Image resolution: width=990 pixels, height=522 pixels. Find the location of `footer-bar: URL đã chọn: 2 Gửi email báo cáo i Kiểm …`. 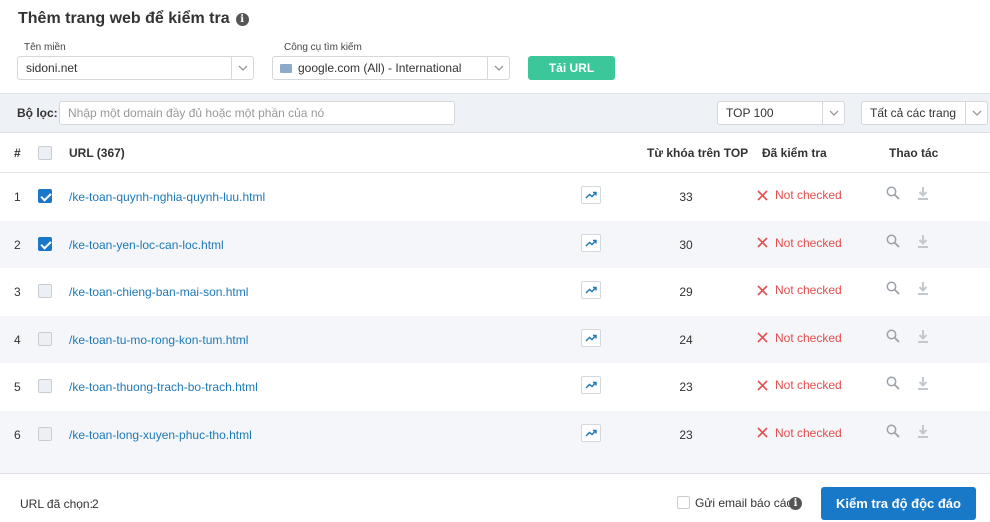

footer-bar: URL đã chọn: 2 Gửi email báo cáo i Kiểm … is located at coordinates (495, 497).